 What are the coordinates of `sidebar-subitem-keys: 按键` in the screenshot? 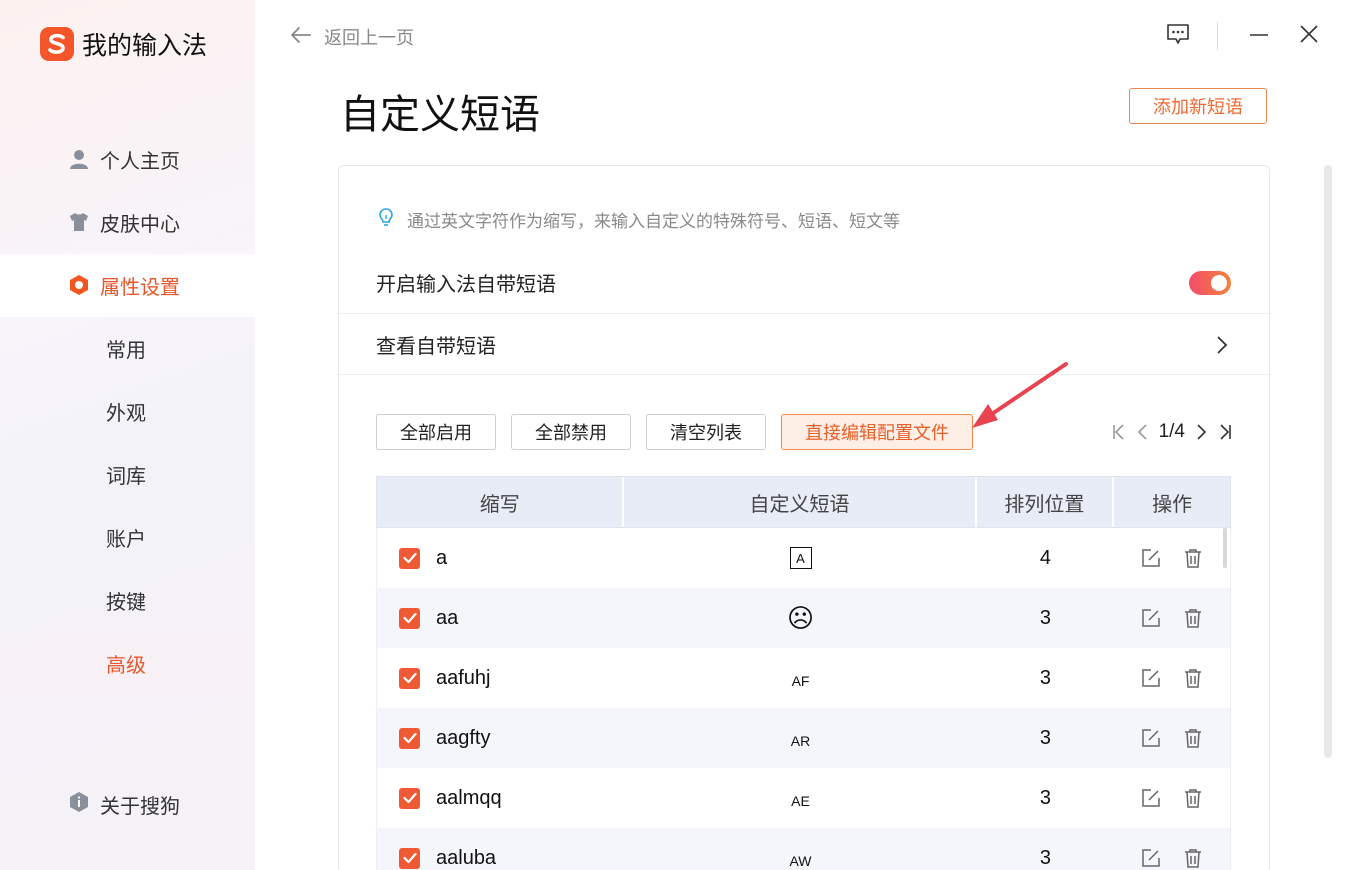 It's located at (127, 600).